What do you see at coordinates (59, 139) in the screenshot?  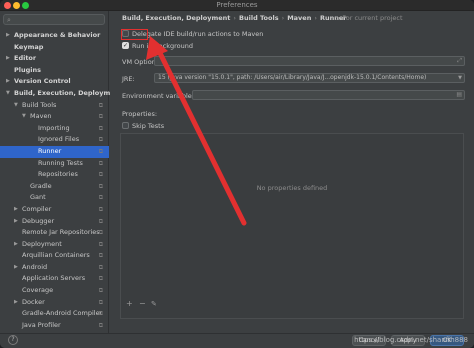 I see `sidebar-item-label: Ignored Files` at bounding box center [59, 139].